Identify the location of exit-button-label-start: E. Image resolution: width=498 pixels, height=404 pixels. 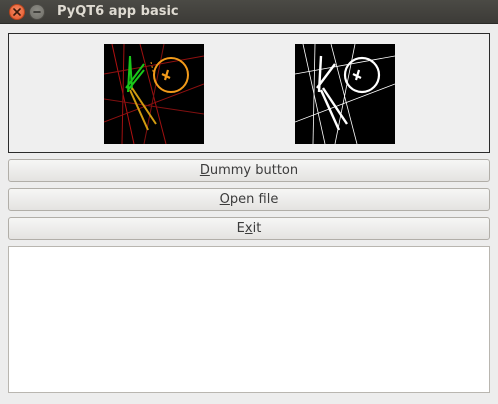
(240, 228).